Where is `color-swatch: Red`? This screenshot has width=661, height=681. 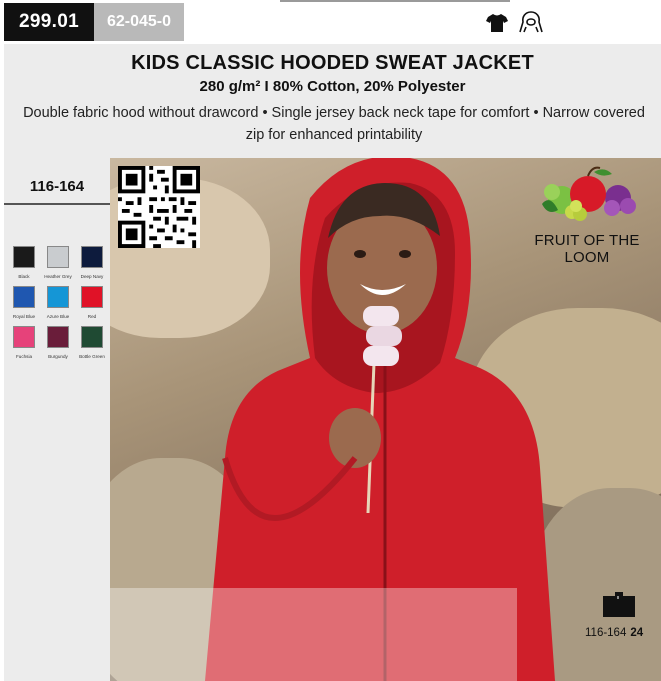
color-swatch: Red is located at coordinates (92, 302).